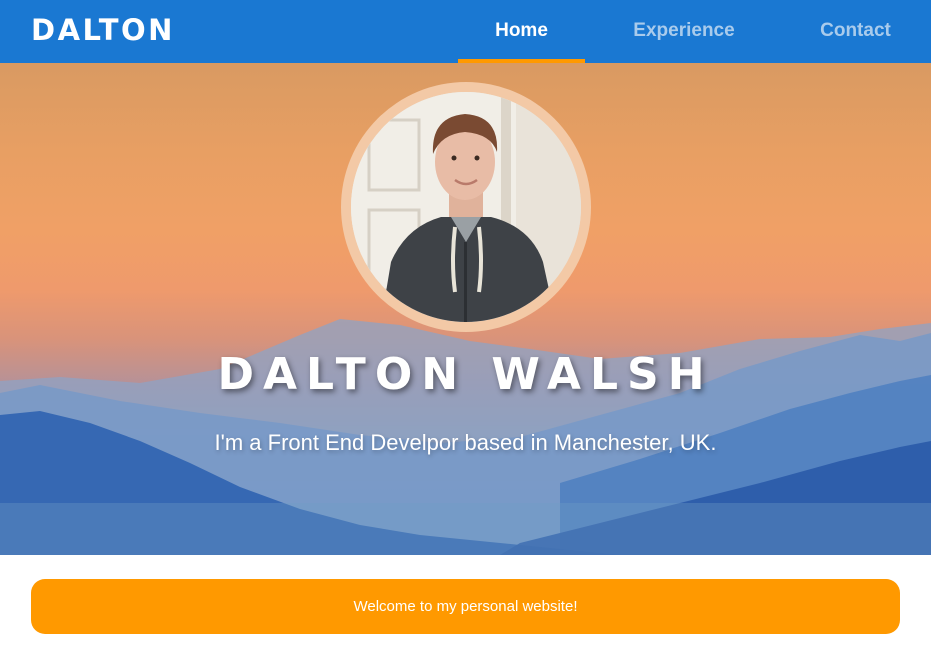 This screenshot has height=646, width=931. Describe the element at coordinates (855, 31) in the screenshot. I see `nav-contact: Contact` at that location.